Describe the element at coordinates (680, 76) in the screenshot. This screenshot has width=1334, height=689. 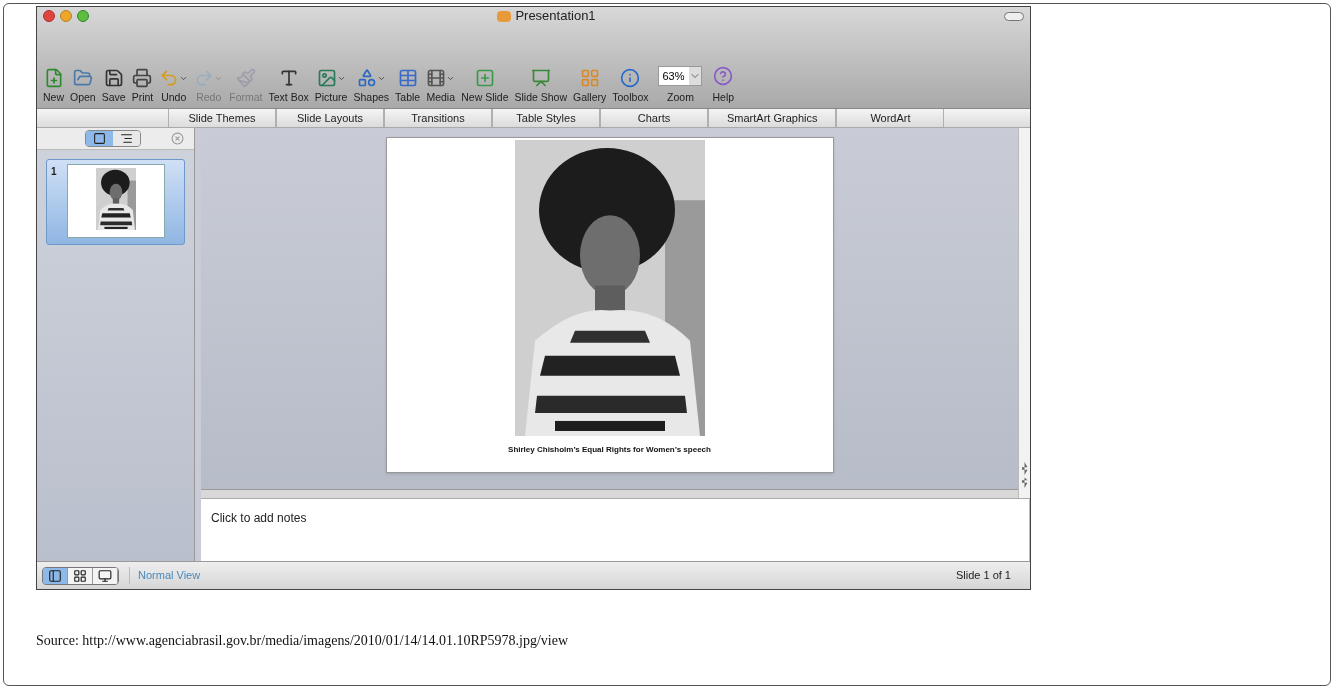
I see `zoom-field: 63%` at that location.